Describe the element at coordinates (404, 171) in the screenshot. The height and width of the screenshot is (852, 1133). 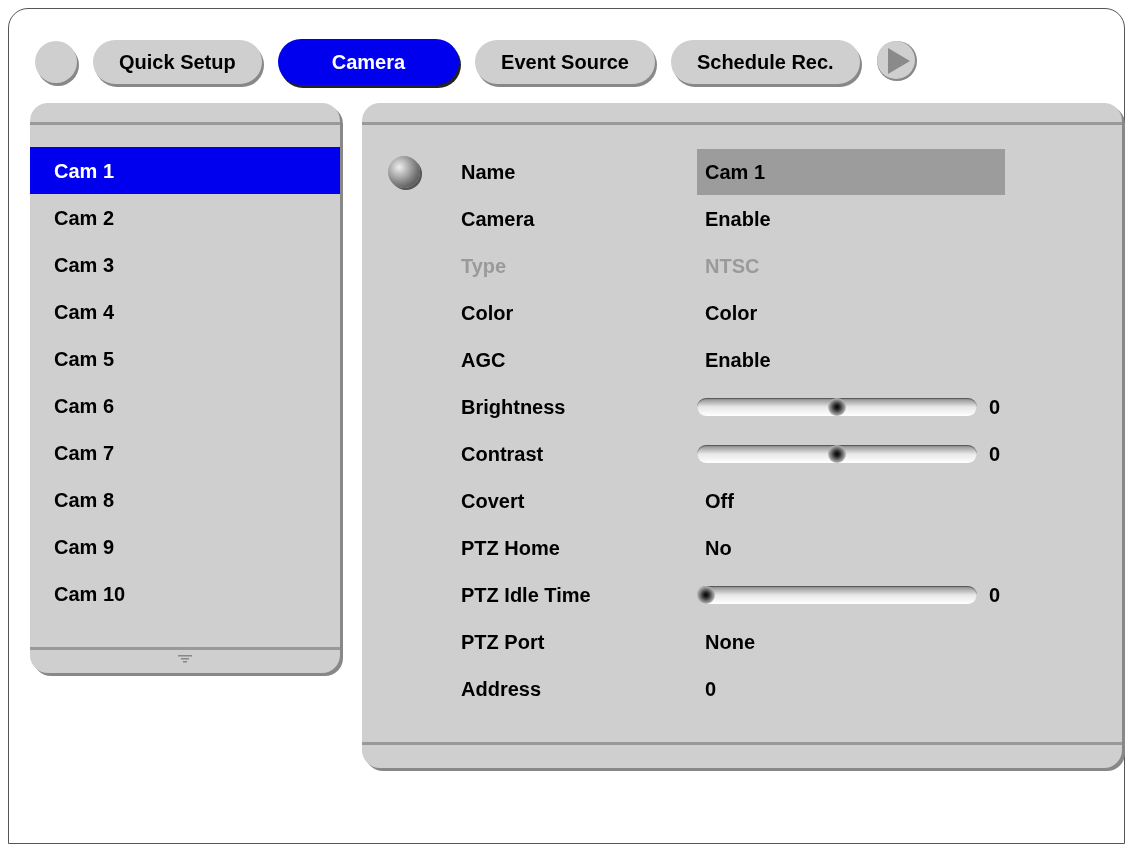
I see `cursor-icon` at that location.